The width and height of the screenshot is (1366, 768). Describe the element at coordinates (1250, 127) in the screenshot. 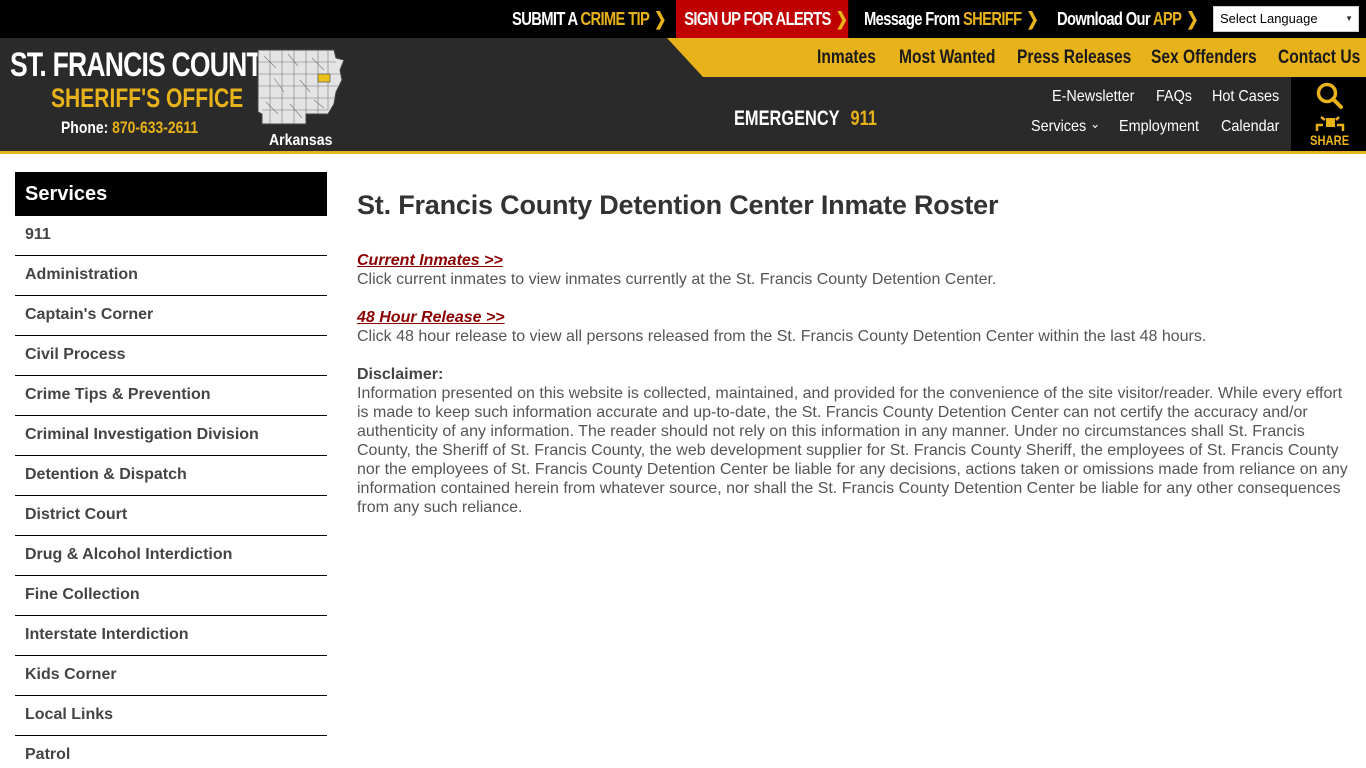

I see `subnav-calendar: Calendar` at that location.